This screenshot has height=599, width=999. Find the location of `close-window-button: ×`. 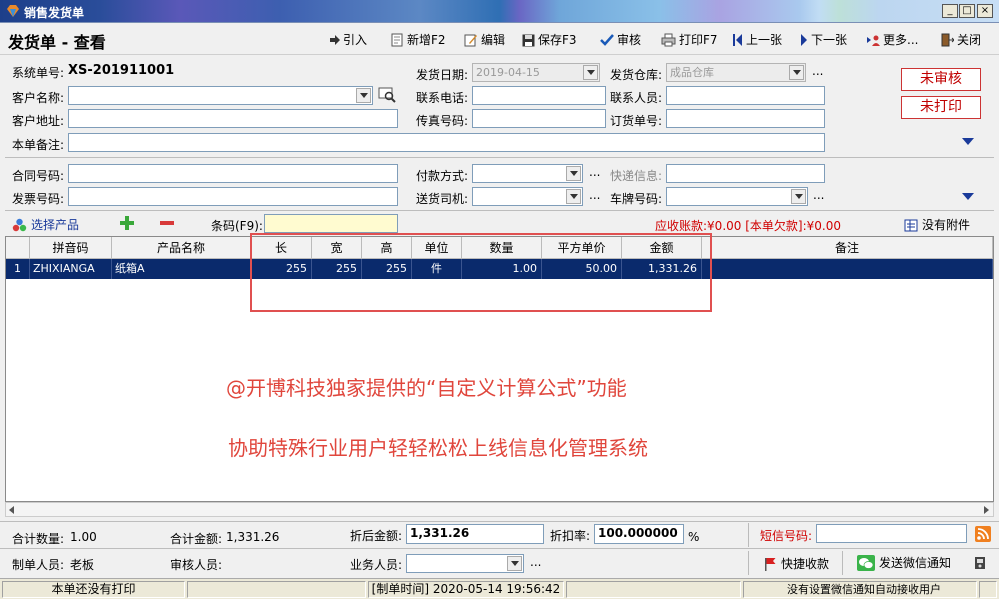

close-window-button: × is located at coordinates (985, 11).